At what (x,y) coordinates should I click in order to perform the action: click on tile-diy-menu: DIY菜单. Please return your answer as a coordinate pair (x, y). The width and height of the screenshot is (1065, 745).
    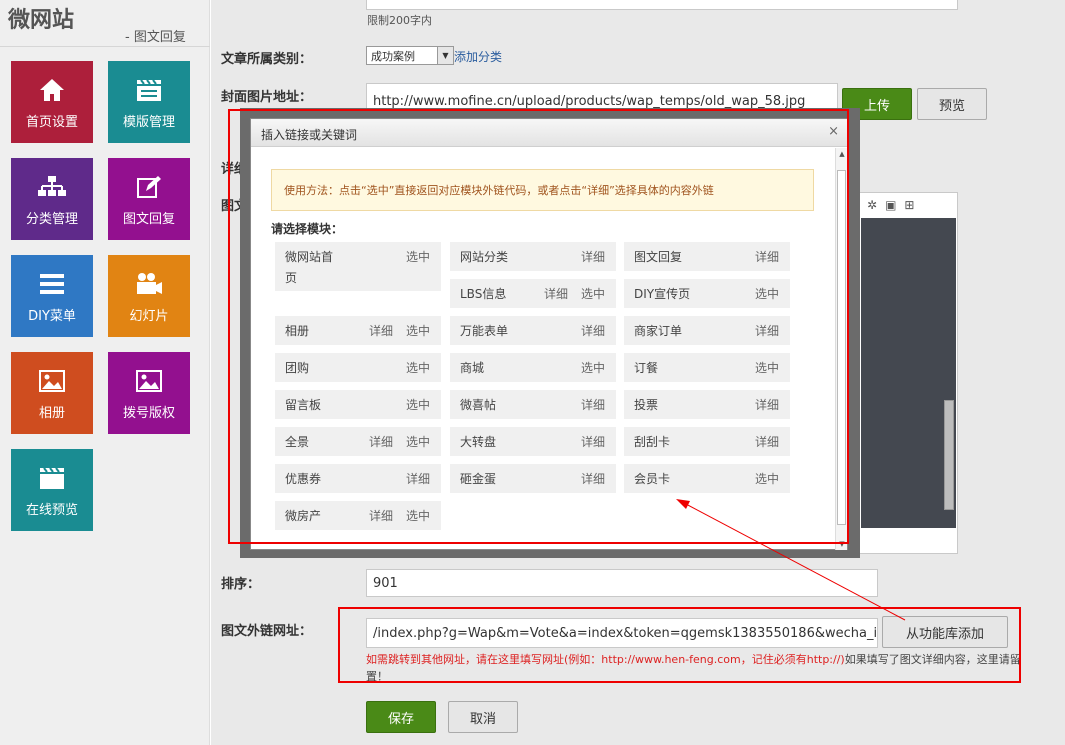
    Looking at the image, I should click on (52, 296).